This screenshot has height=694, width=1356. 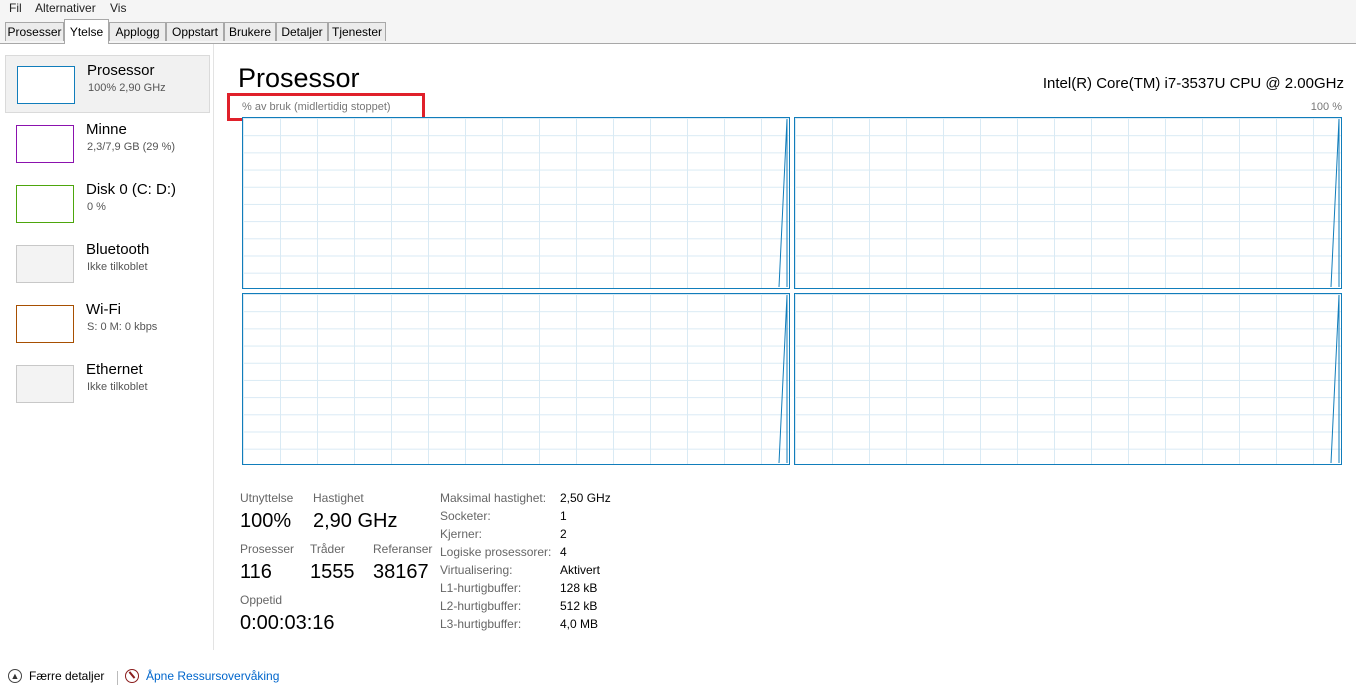 I want to click on spec-value: 4, so click(x=563, y=552).